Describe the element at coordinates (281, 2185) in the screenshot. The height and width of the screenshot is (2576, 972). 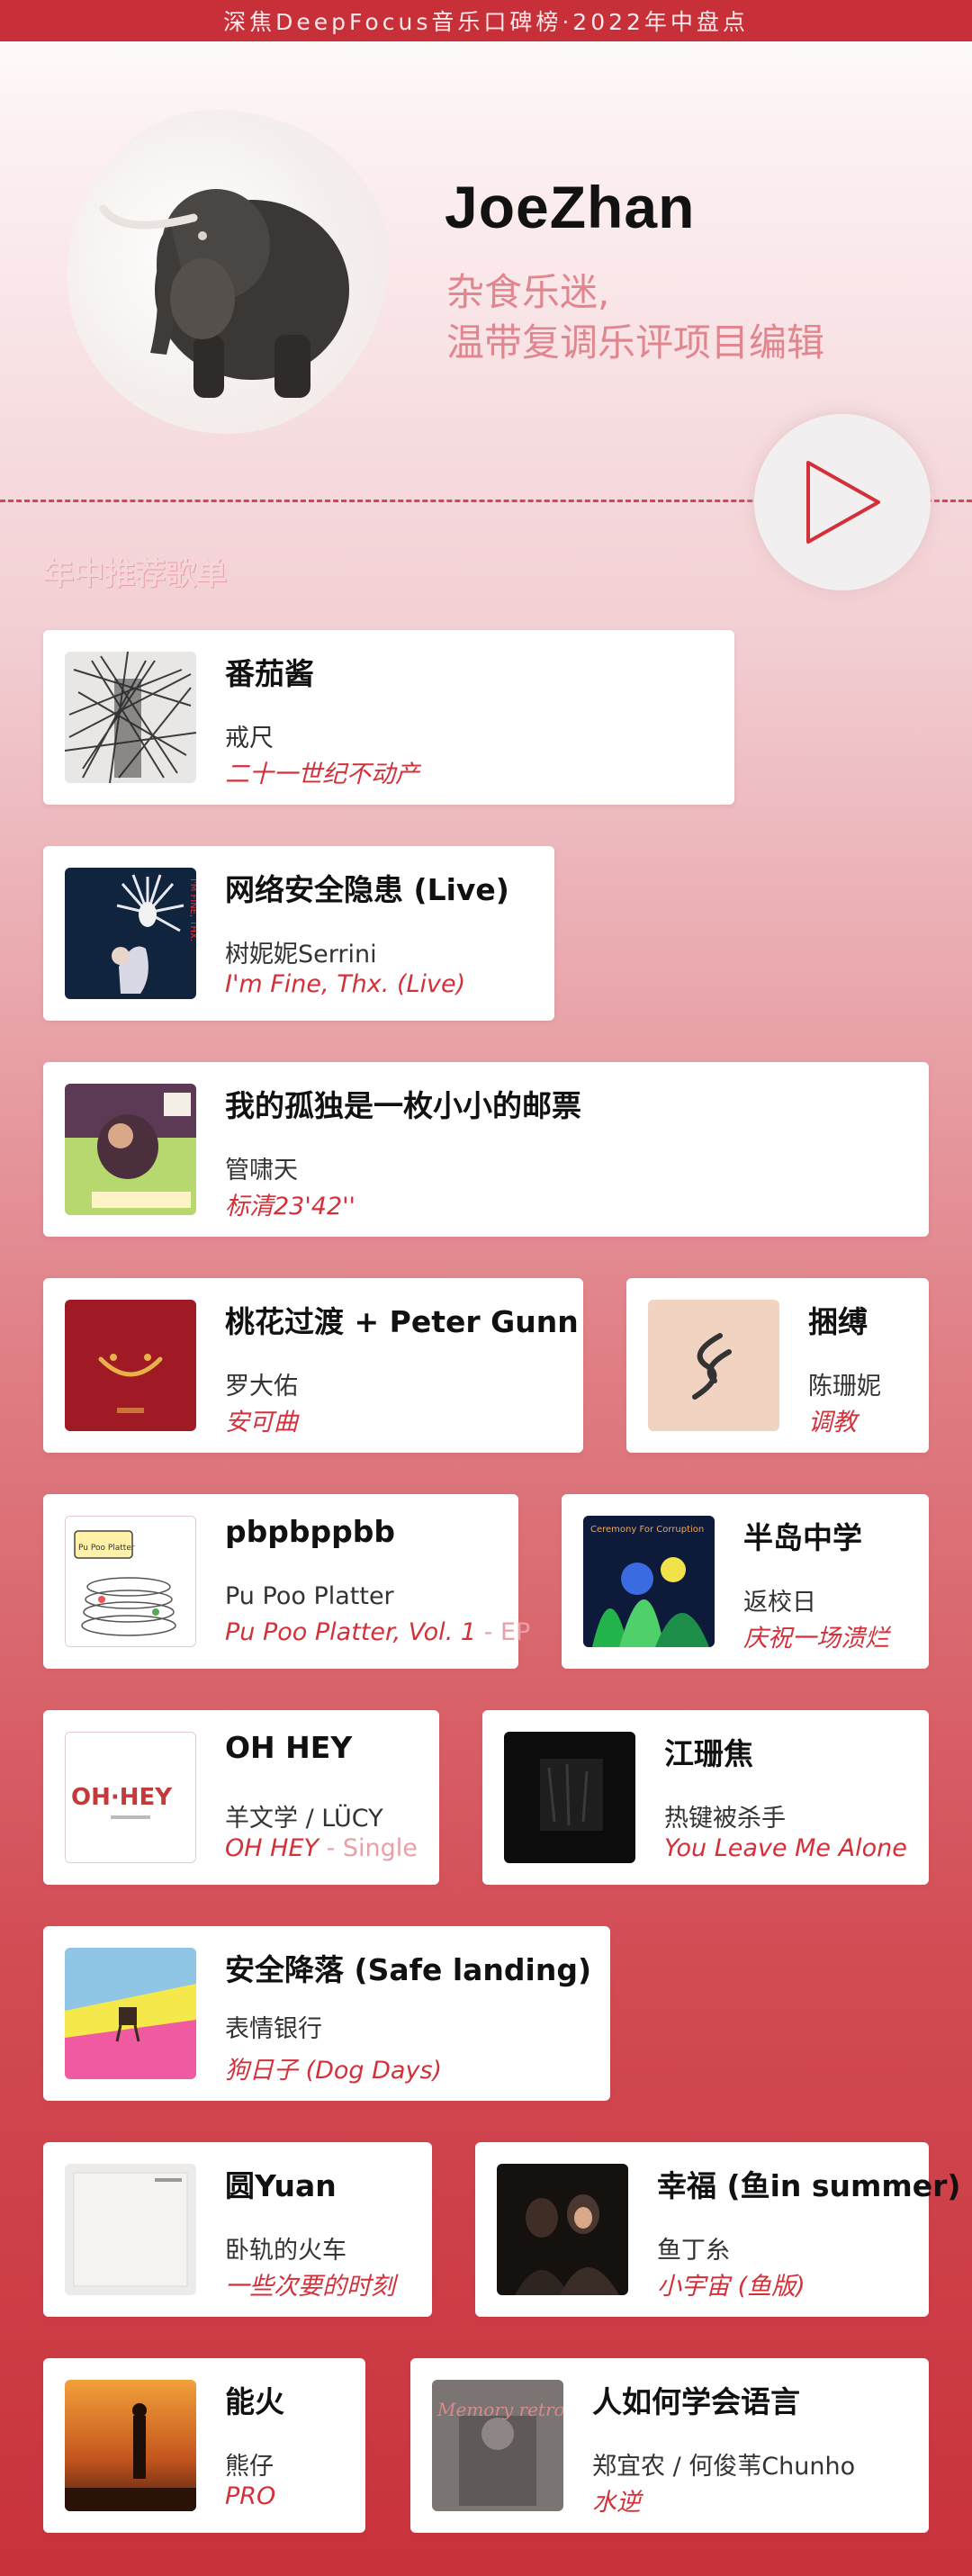
I see `song-title: 圆Yuan` at that location.